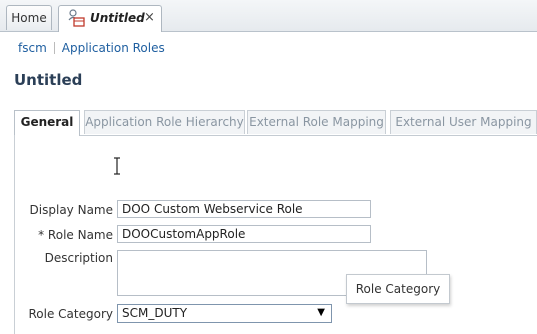  I want to click on role-category-value: SCM_DUTY, so click(155, 313).